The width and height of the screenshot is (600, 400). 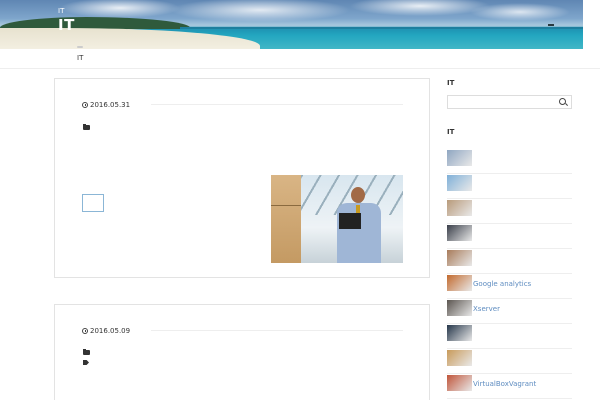 What do you see at coordinates (86, 362) in the screenshot?
I see `tag-icon` at bounding box center [86, 362].